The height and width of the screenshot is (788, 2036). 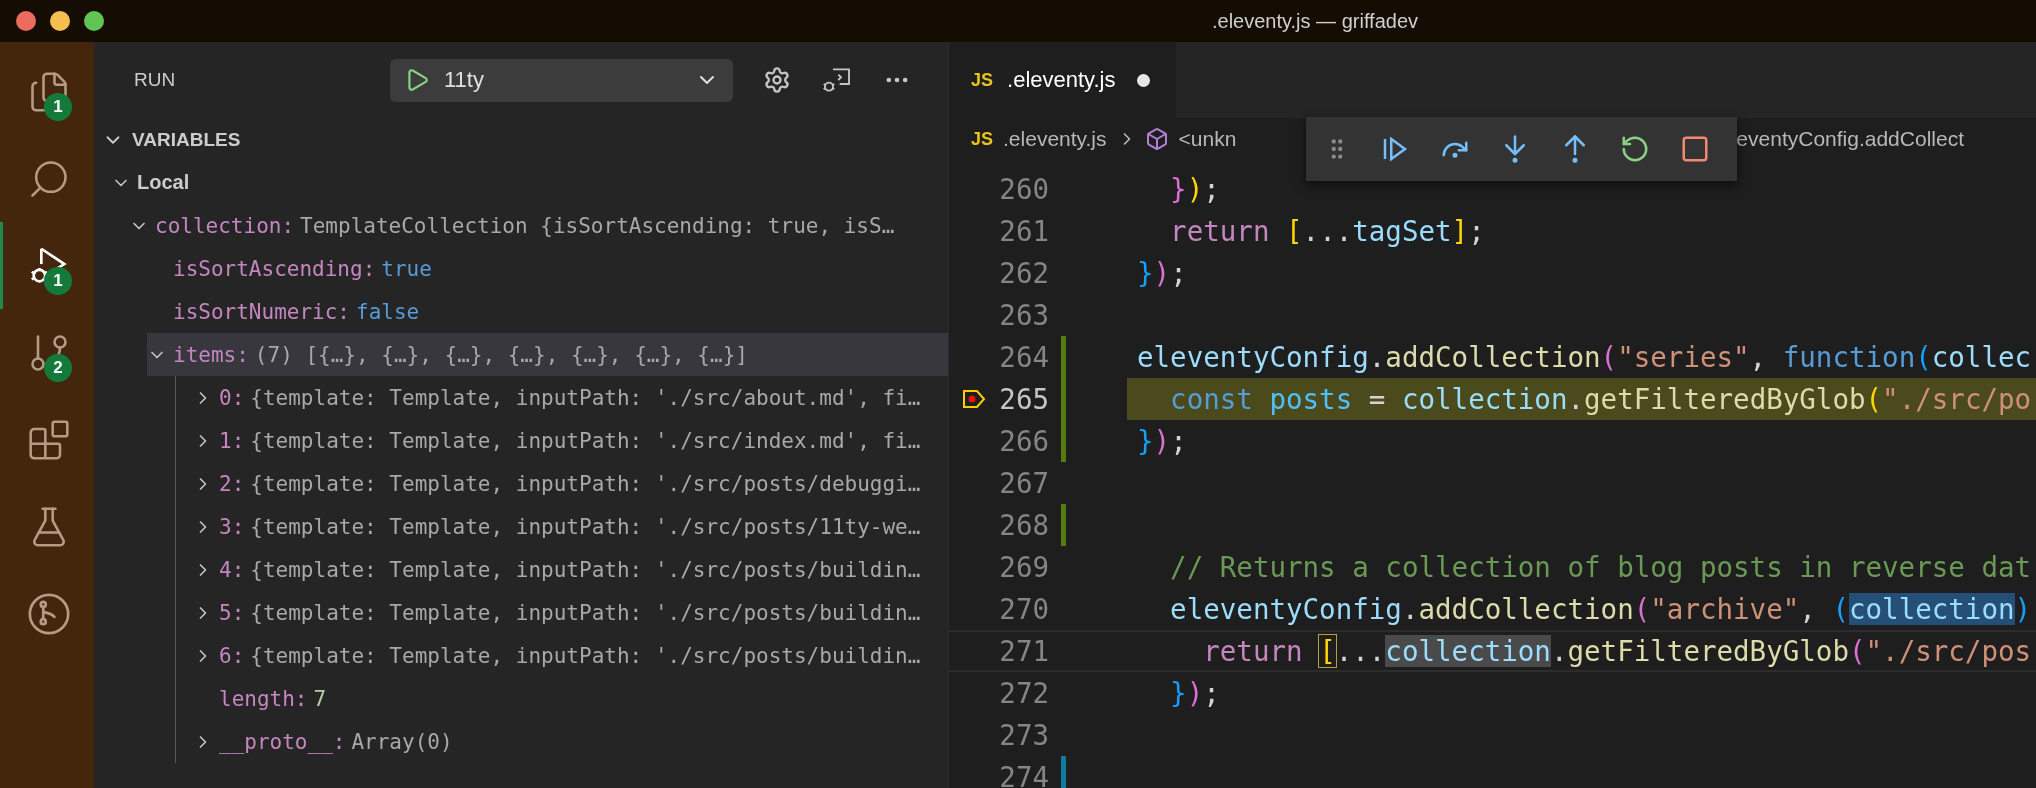 I want to click on code-line: eleventyConfig.addCollection("archive", (collection), so click(x=1600, y=609).